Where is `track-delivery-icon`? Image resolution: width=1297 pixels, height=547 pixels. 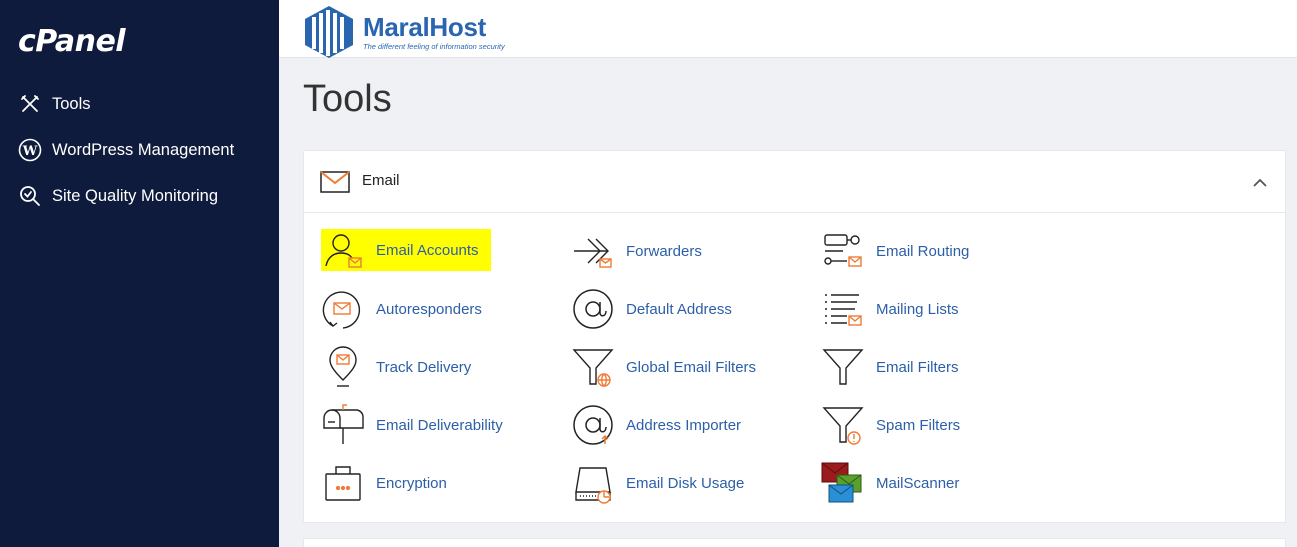 track-delivery-icon is located at coordinates (344, 367).